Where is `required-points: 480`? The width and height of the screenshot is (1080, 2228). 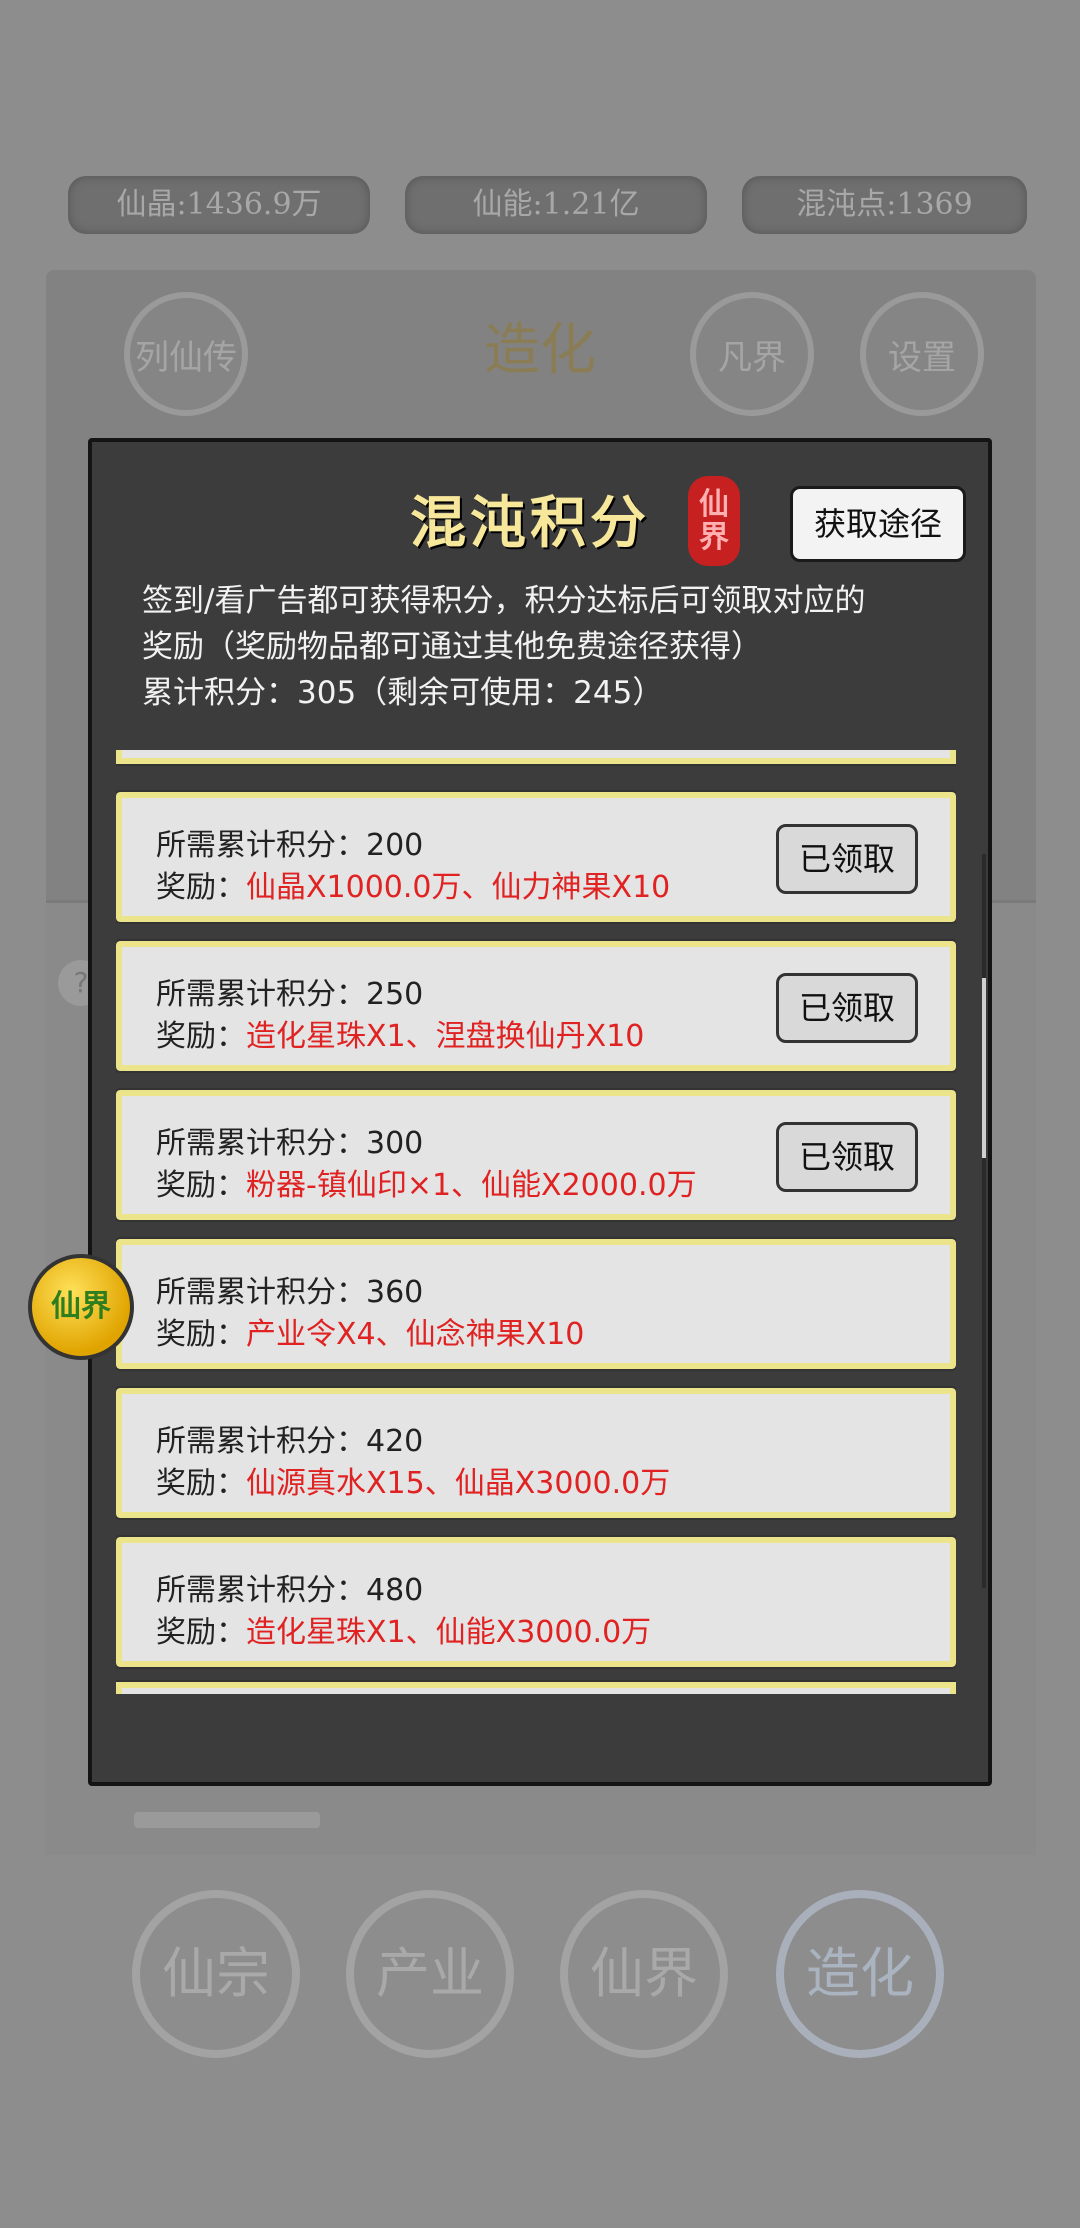
required-points: 480 is located at coordinates (395, 1590).